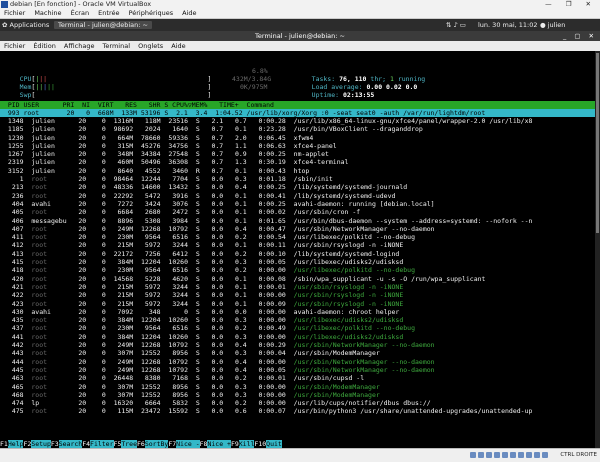 Image resolution: width=600 pixels, height=462 pixels. What do you see at coordinates (505, 455) in the screenshot?
I see `usb-icon` at bounding box center [505, 455].